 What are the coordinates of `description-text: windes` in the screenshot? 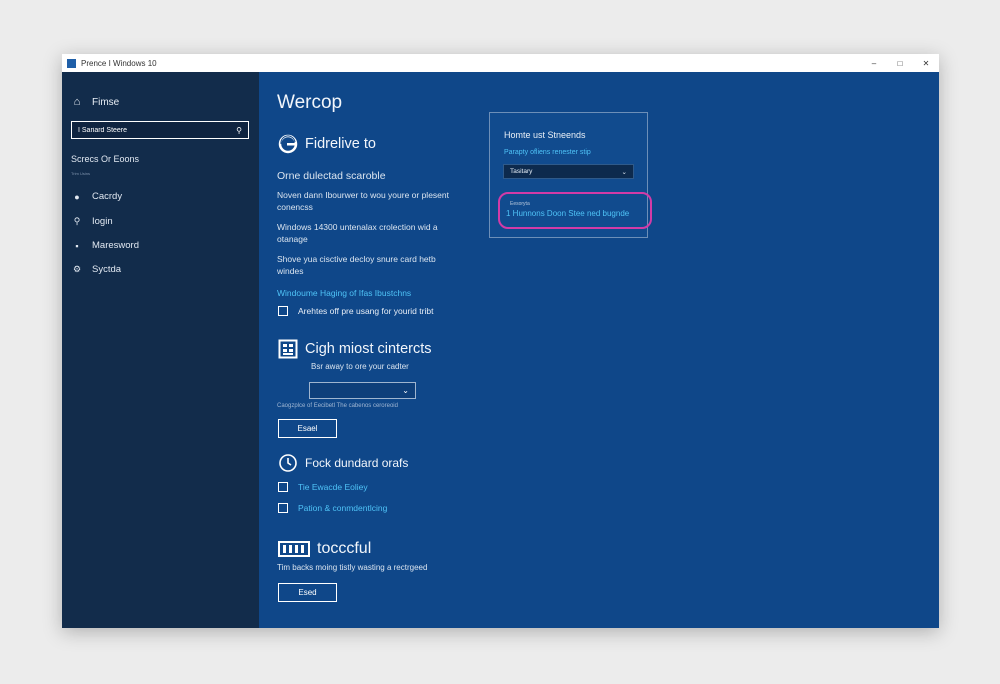 It's located at (290, 271).